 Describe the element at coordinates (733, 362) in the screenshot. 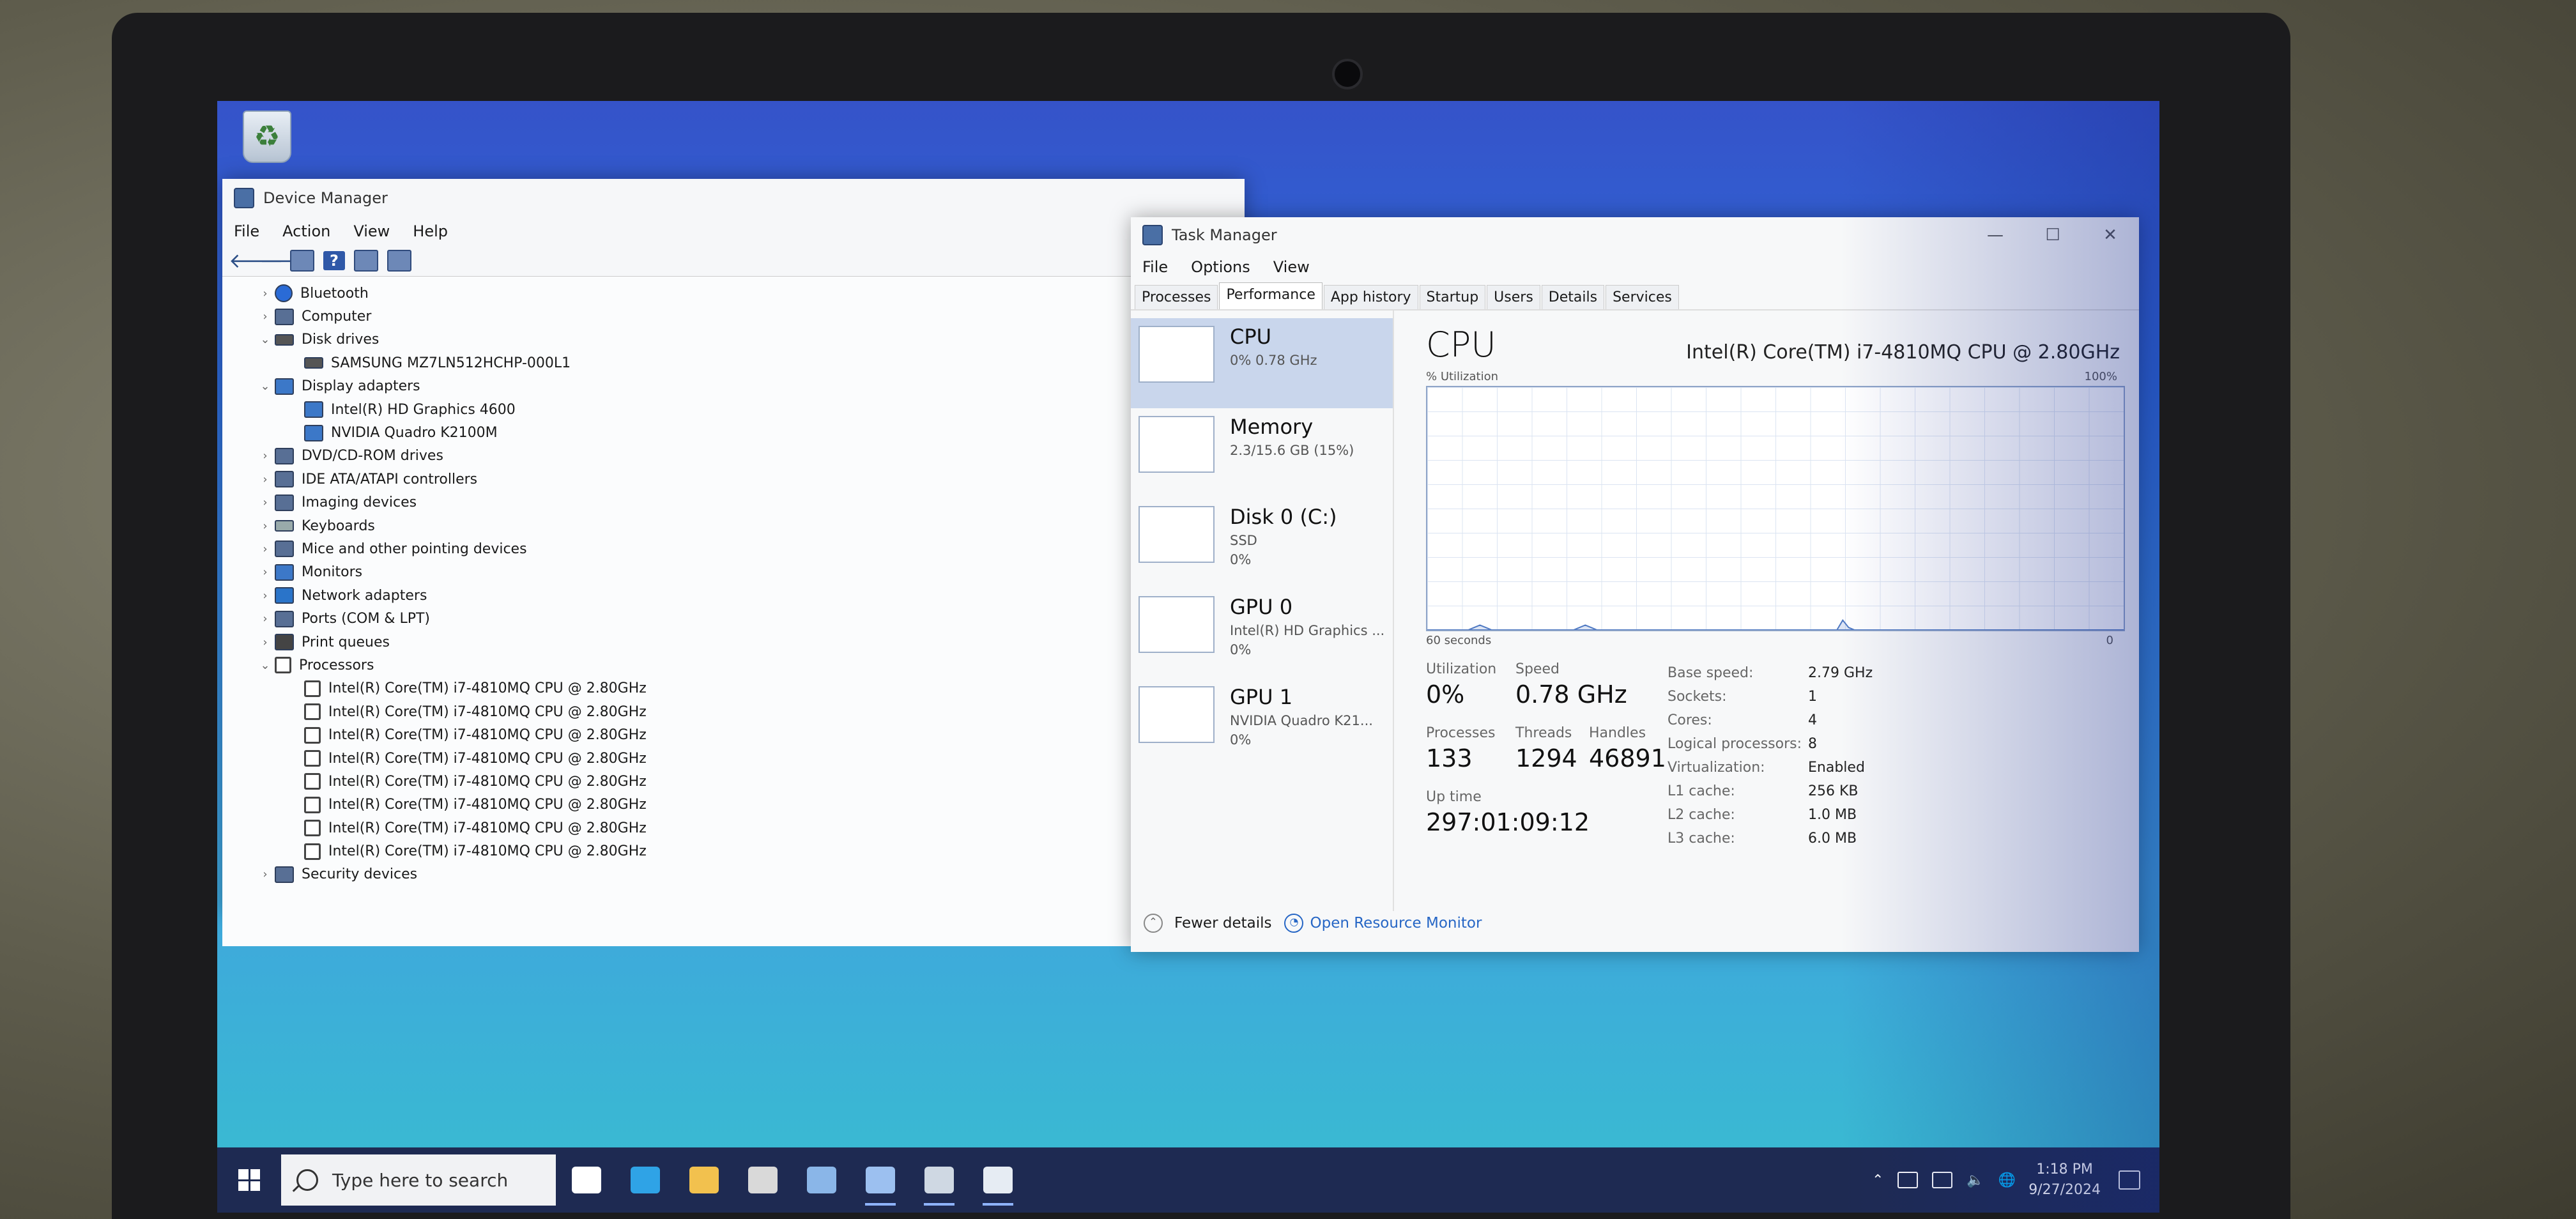

I see `tree-node: SAMSUNG MZ7LN512HCHP-000L1` at that location.